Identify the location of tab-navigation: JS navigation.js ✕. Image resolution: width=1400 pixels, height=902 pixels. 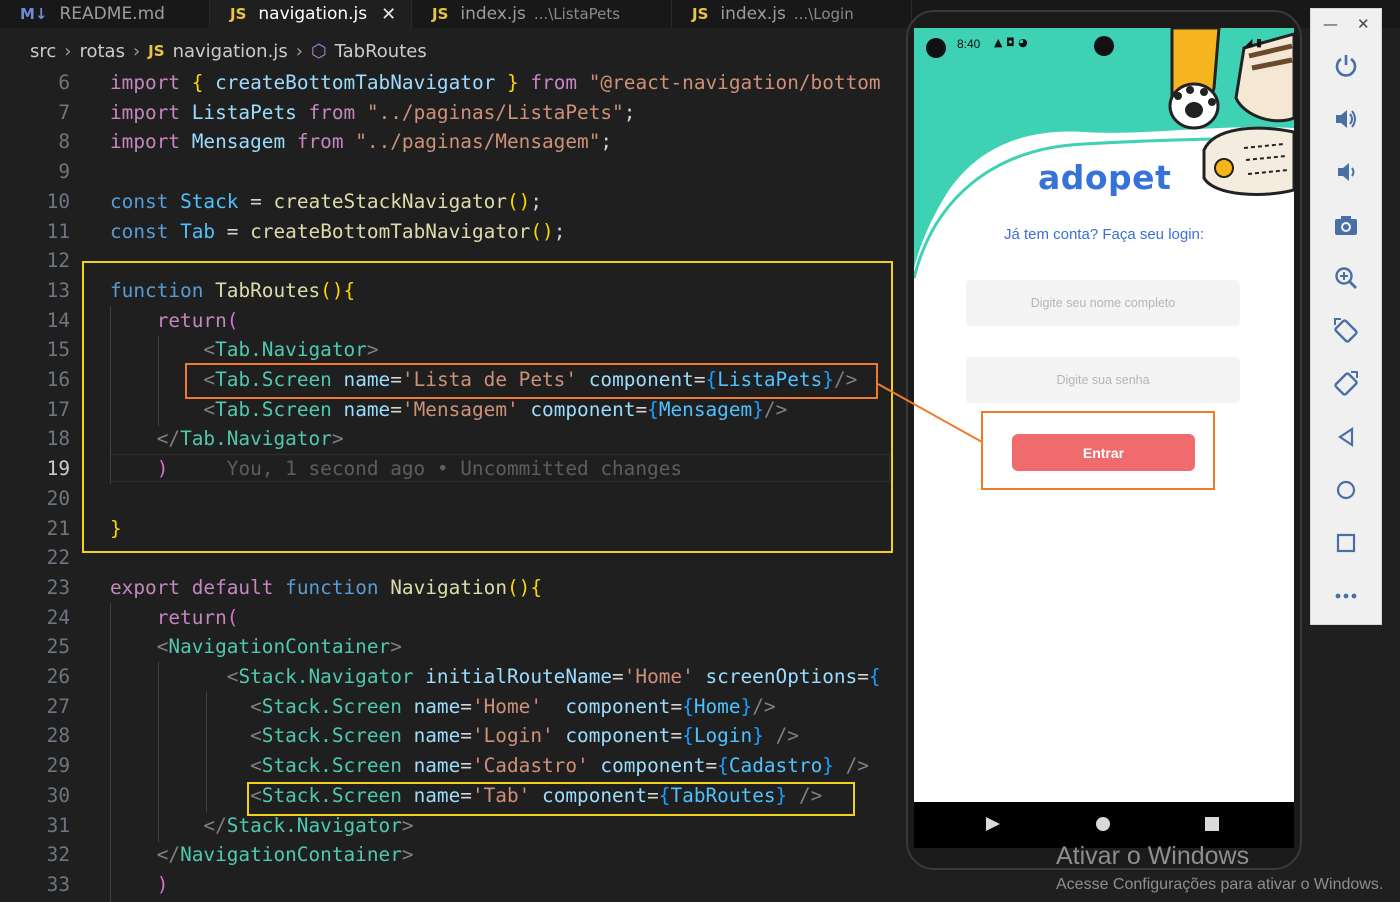
(311, 14).